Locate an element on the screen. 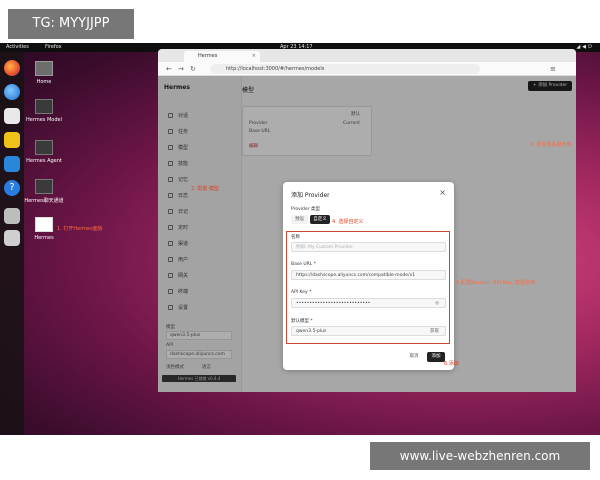  watermark-top-left: TG: MYYJJPP is located at coordinates (71, 24).